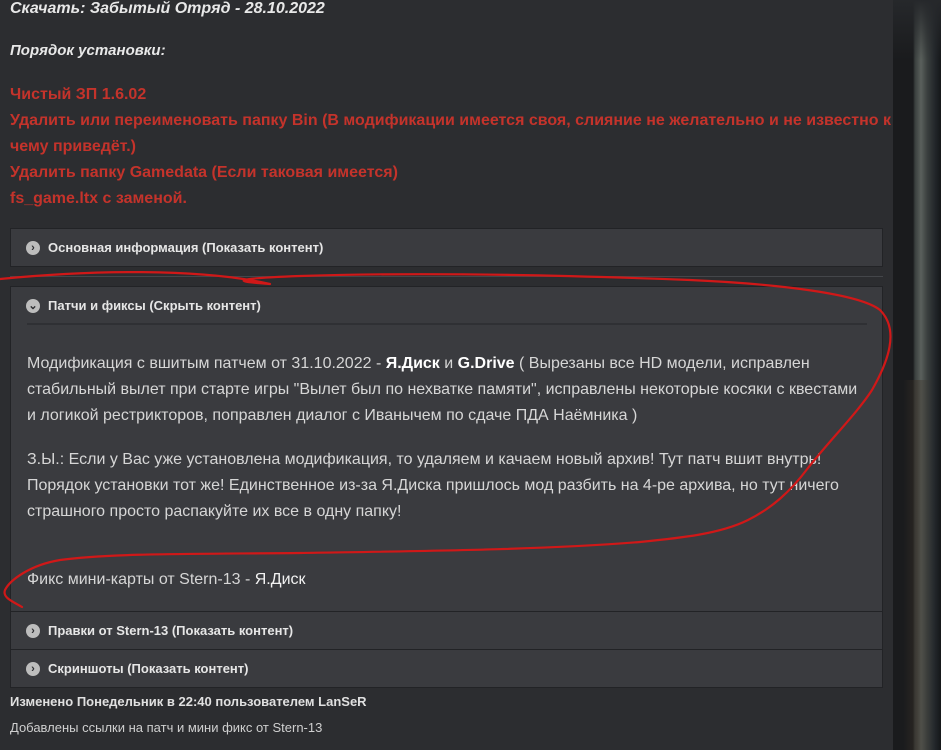 This screenshot has height=750, width=941. I want to click on spoiler-screenshots: › Скриншоты (Показать контент), so click(446, 668).